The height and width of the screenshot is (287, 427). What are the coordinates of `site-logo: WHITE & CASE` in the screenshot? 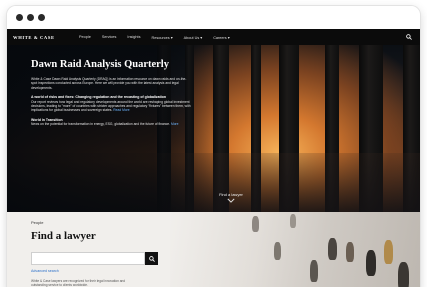 It's located at (34, 37).